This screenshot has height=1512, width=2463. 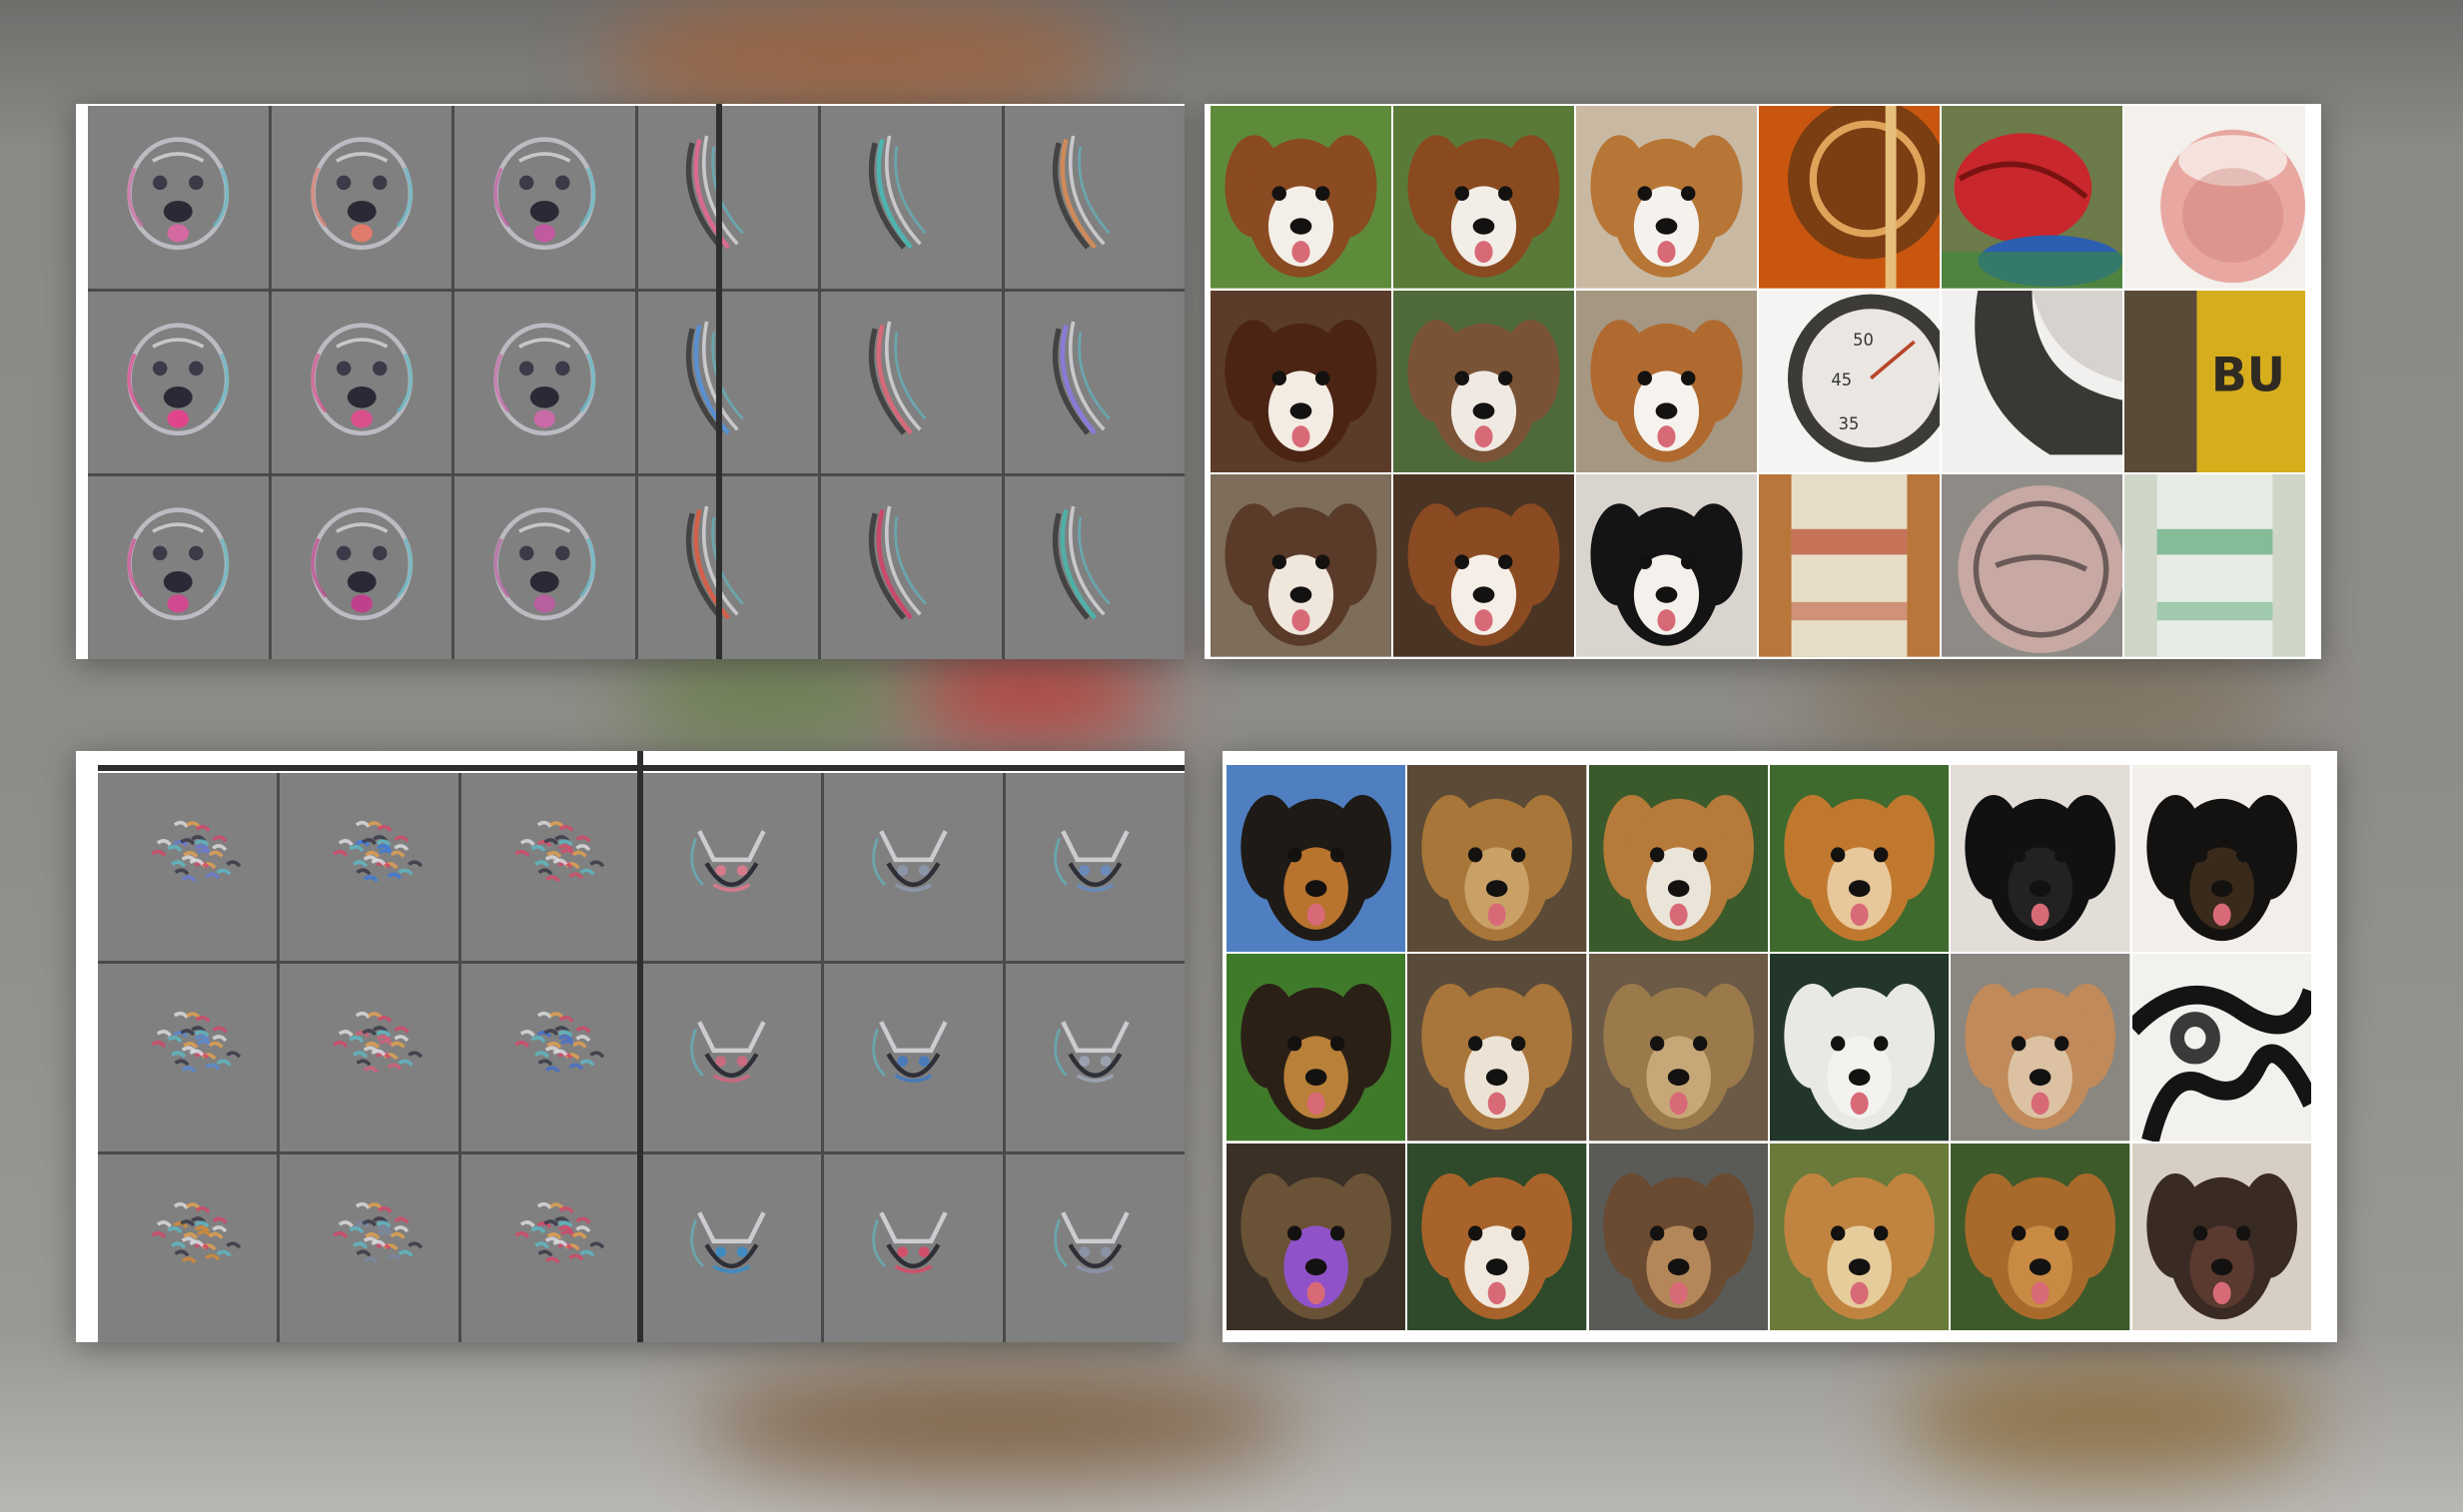 I want to click on image-patch-tile: BU, so click(x=2214, y=382).